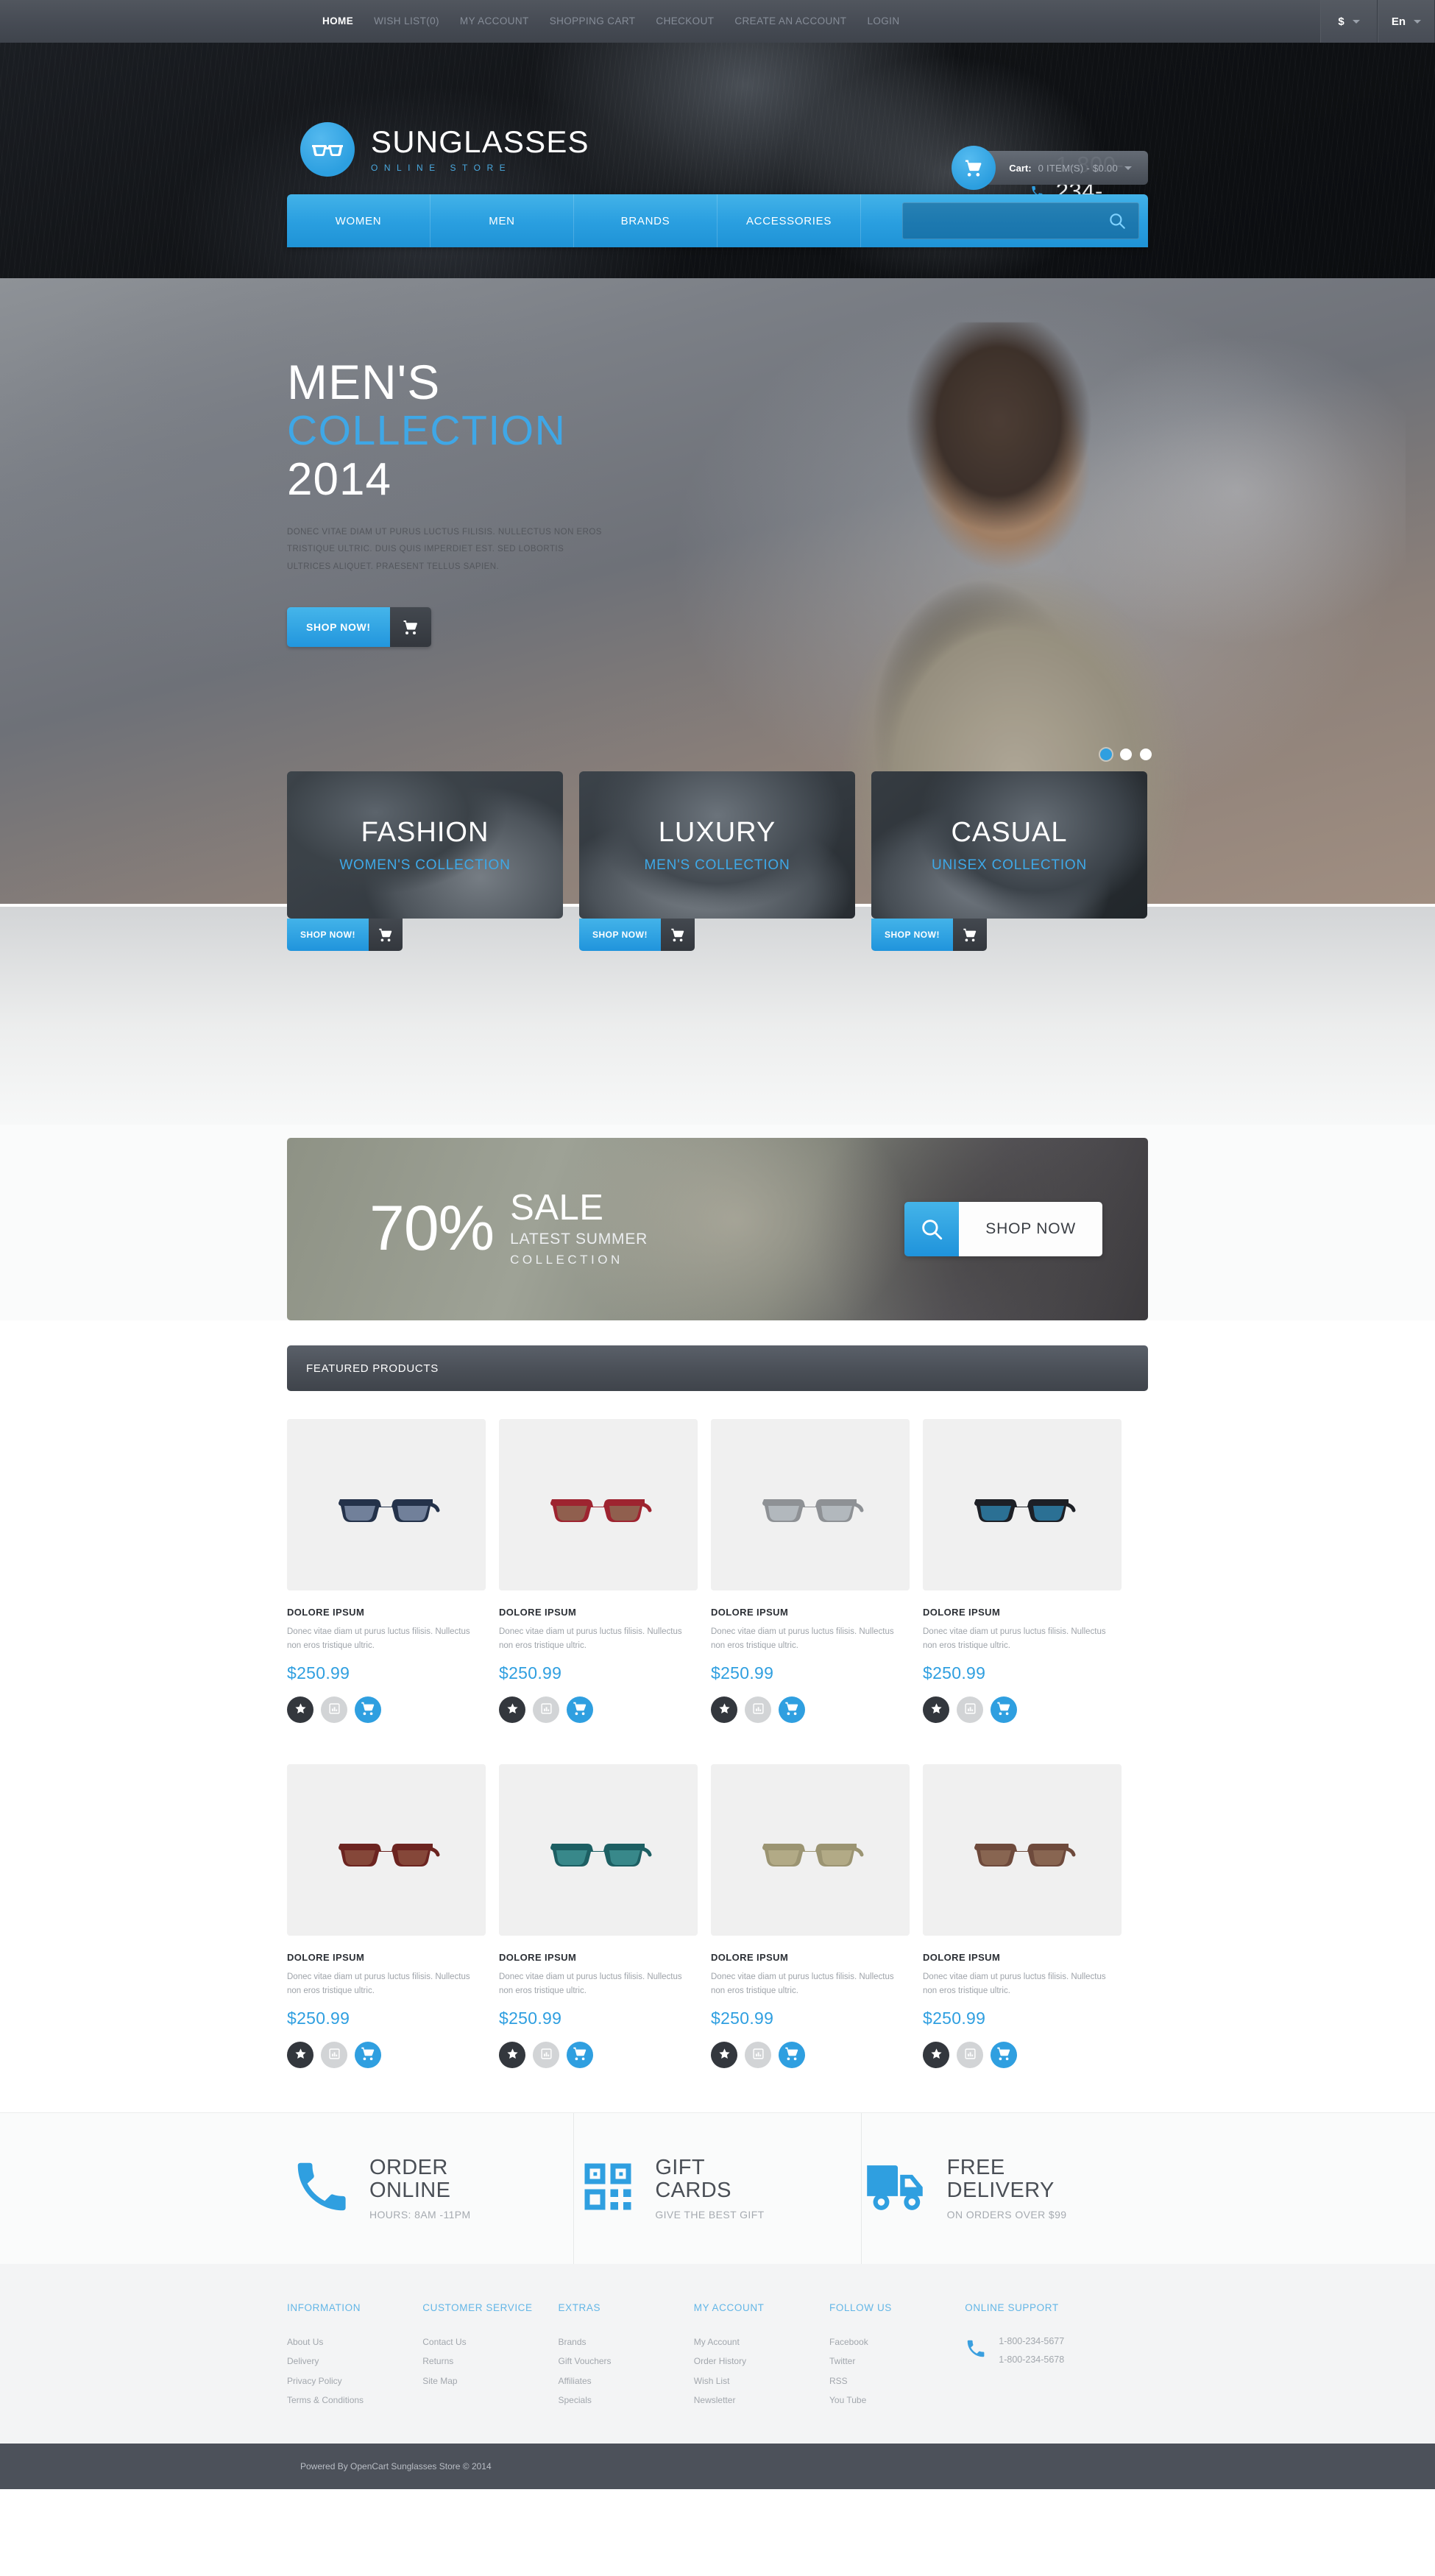 The width and height of the screenshot is (1435, 2576). Describe the element at coordinates (592, 21) in the screenshot. I see `utility-nav-item-shopping-cart: SHOPPING CART` at that location.